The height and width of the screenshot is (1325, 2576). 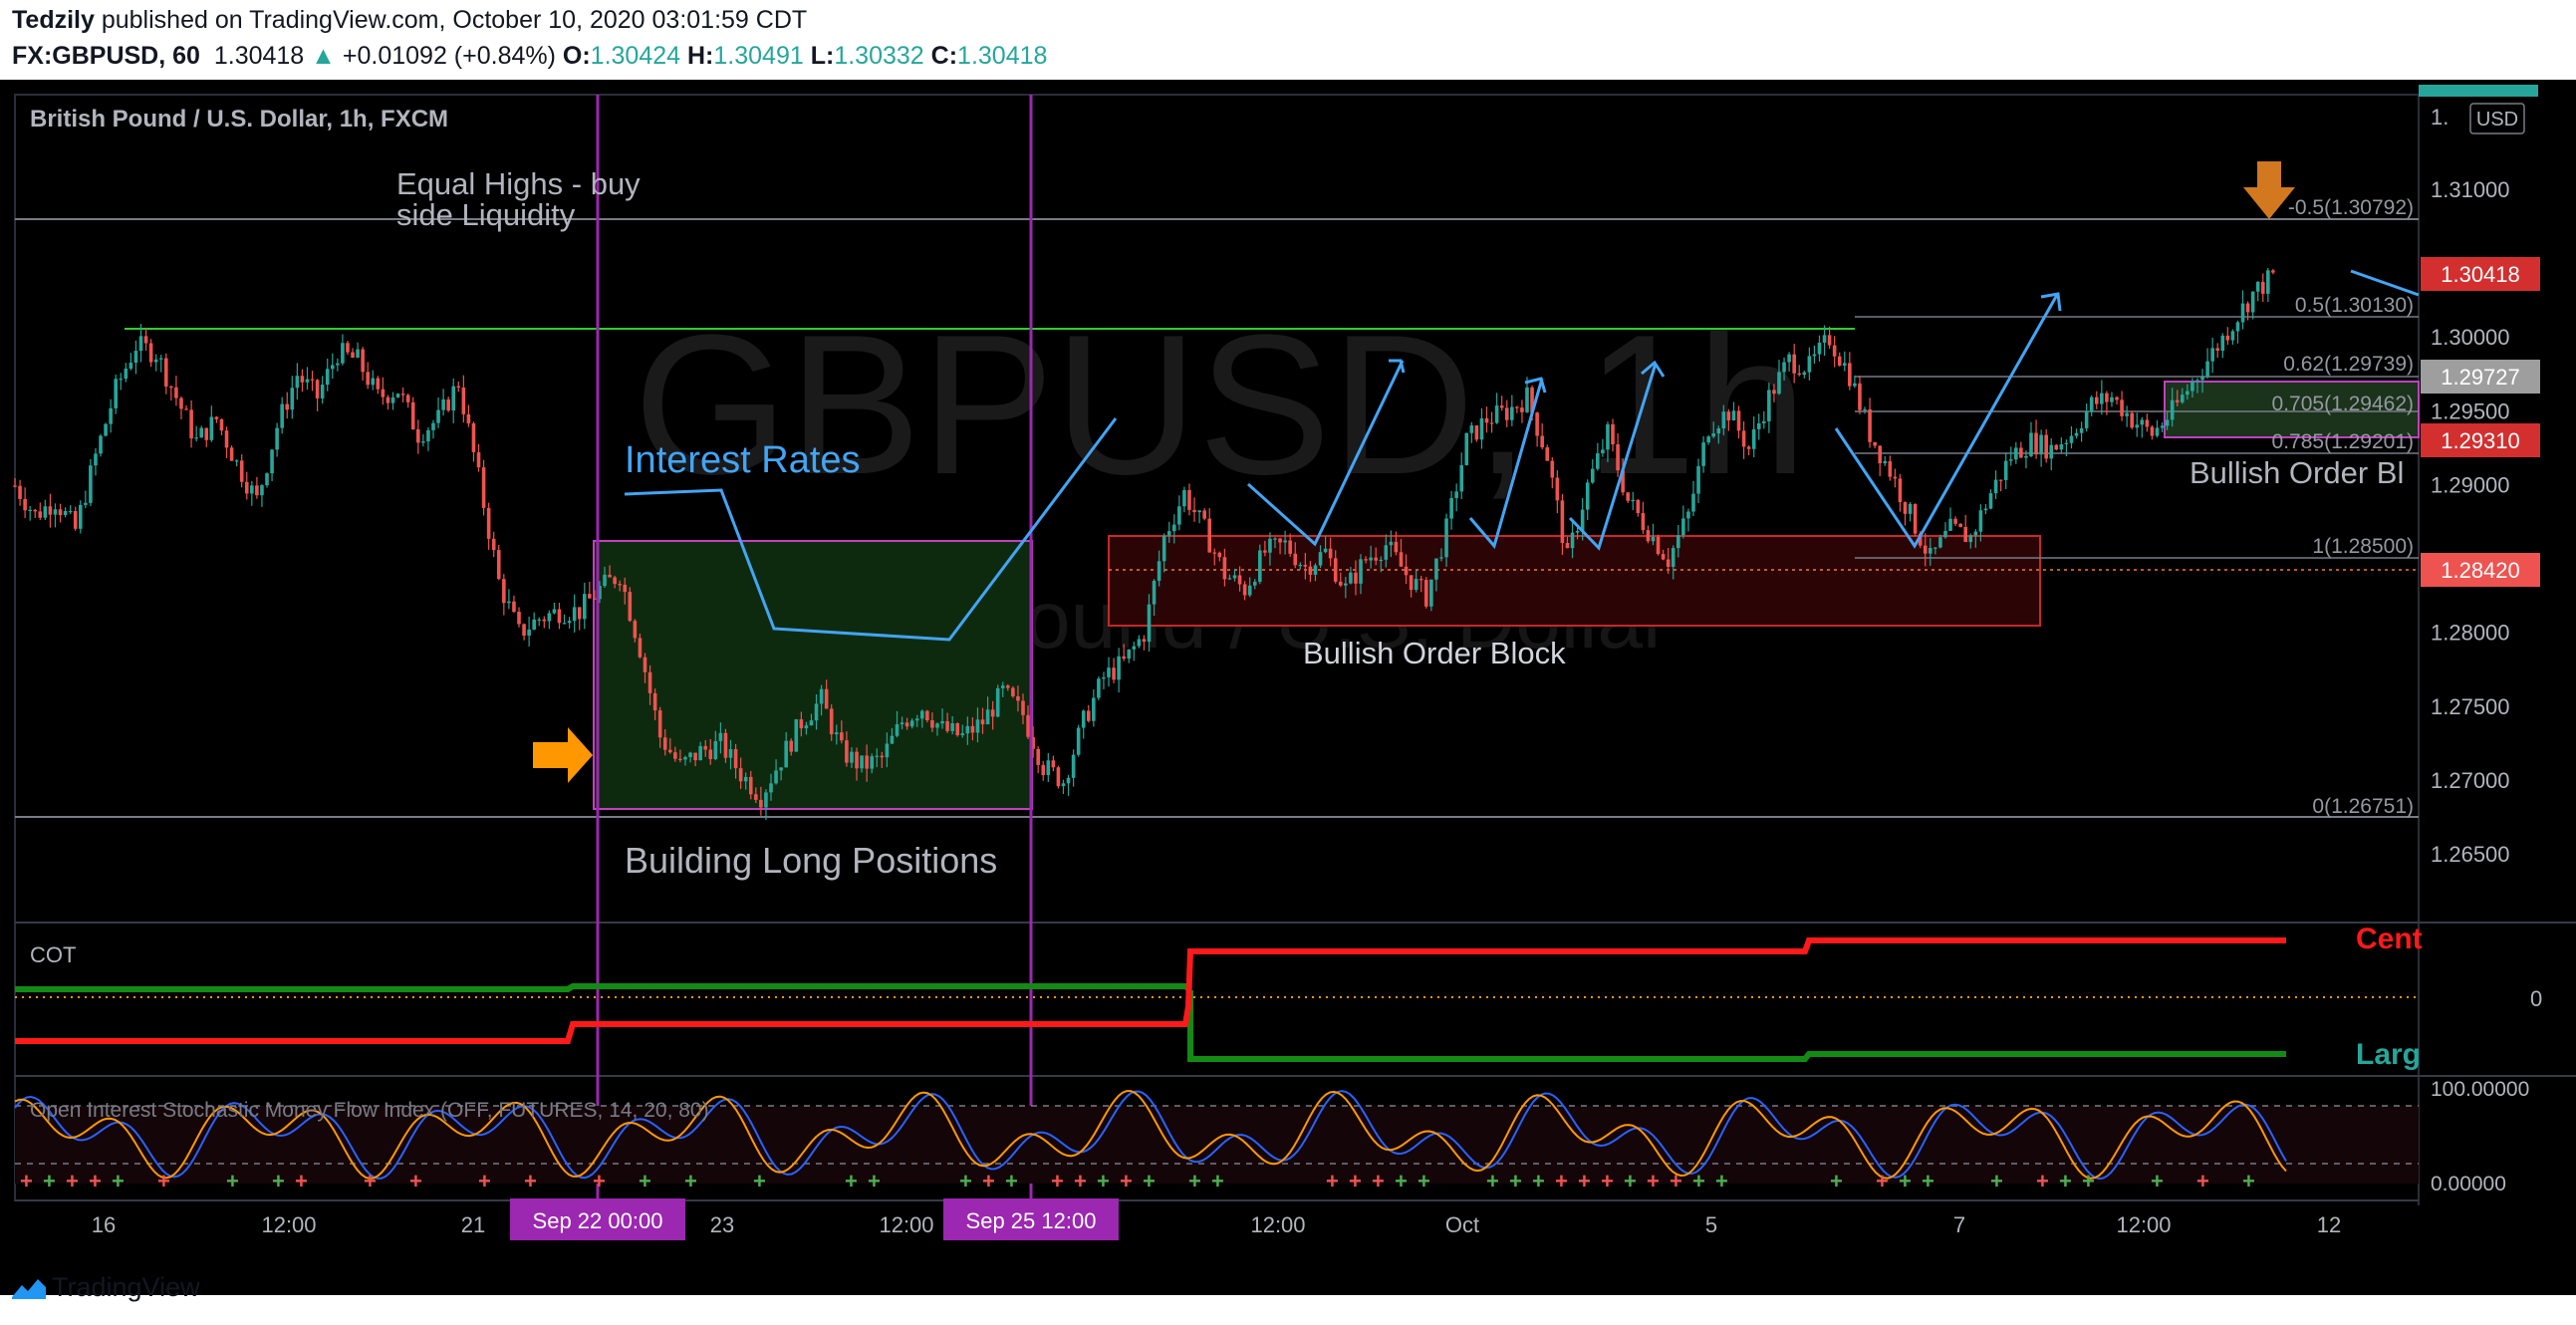 I want to click on y-tick: 1.29000, so click(x=2470, y=484).